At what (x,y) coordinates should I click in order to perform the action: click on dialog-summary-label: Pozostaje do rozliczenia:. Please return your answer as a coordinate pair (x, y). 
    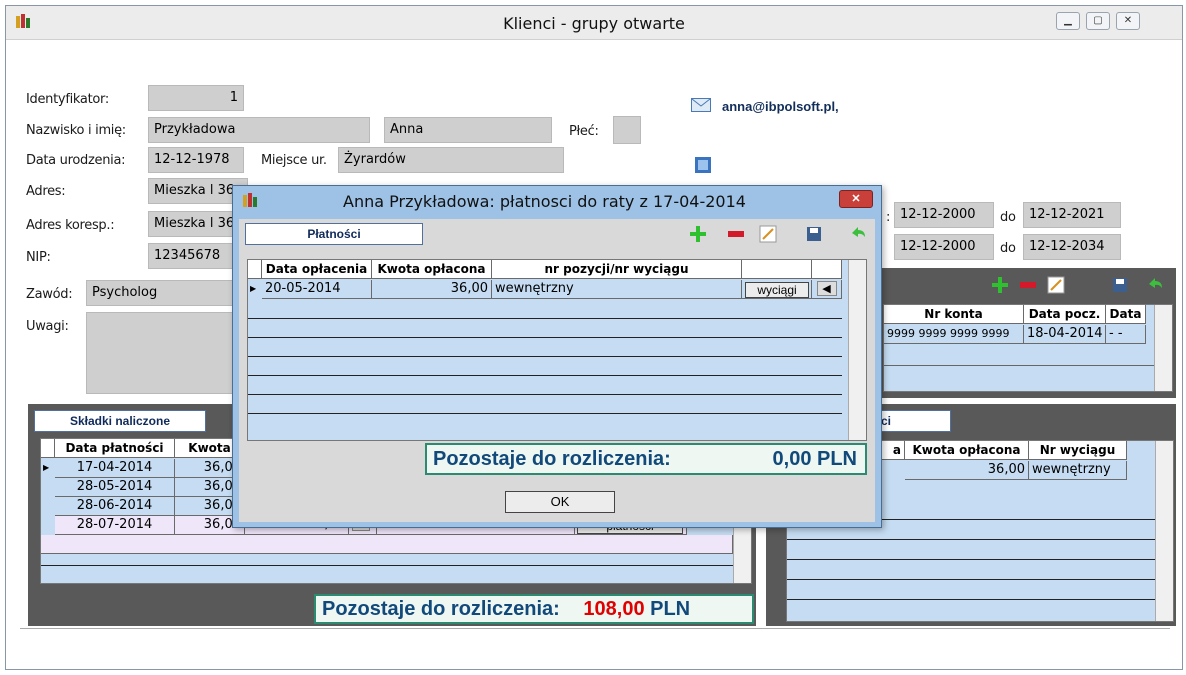
    Looking at the image, I should click on (552, 459).